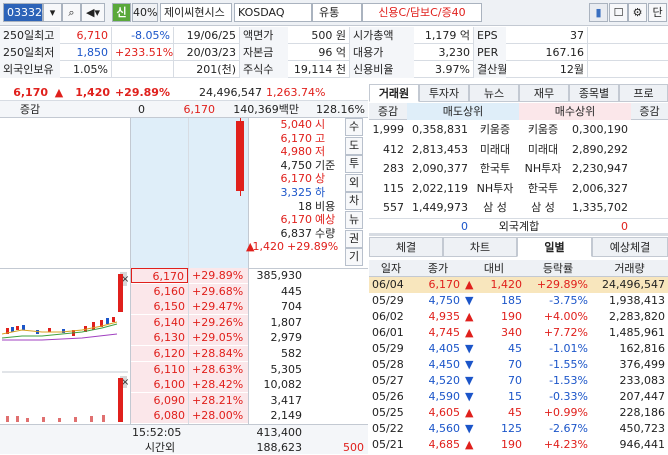 The height and width of the screenshot is (455, 668). I want to click on buy-broker: 삼 성, so click(543, 207).